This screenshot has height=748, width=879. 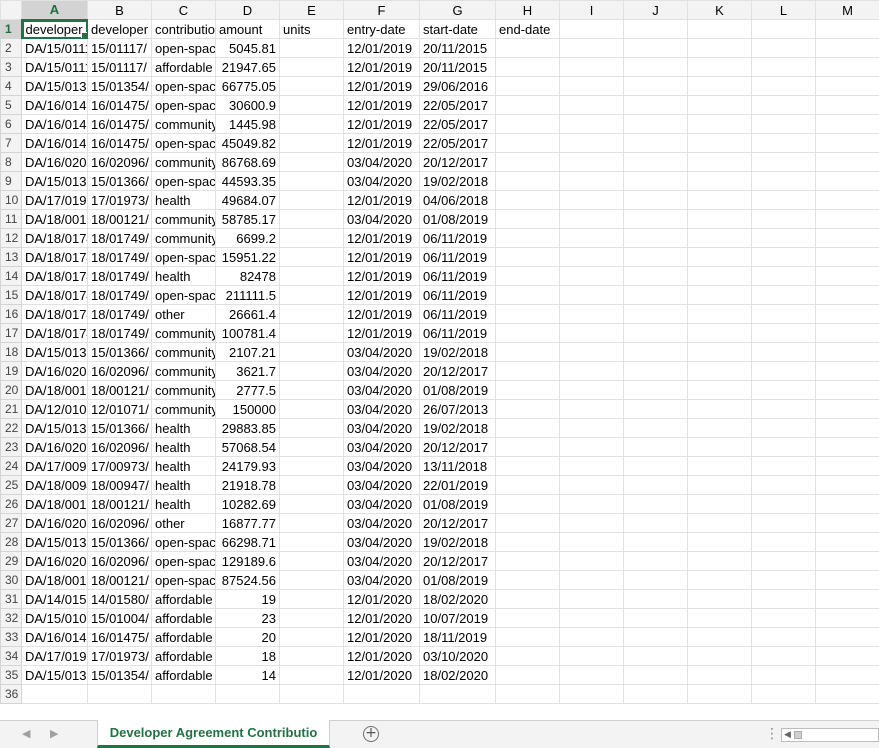 I want to click on cell-h33, so click(x=527, y=637).